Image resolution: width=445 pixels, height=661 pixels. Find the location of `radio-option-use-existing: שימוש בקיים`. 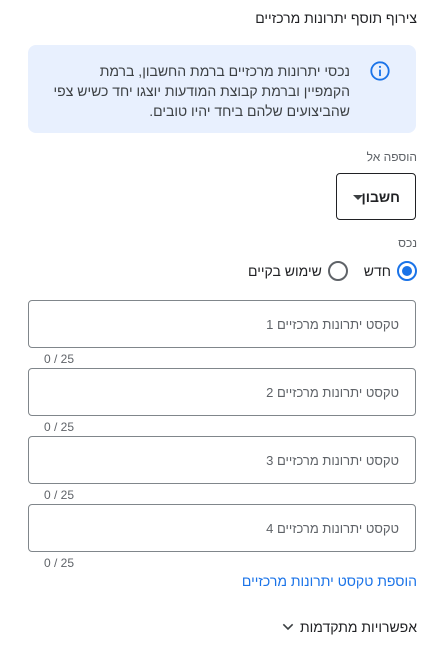

radio-option-use-existing: שימוש בקיים is located at coordinates (298, 271).